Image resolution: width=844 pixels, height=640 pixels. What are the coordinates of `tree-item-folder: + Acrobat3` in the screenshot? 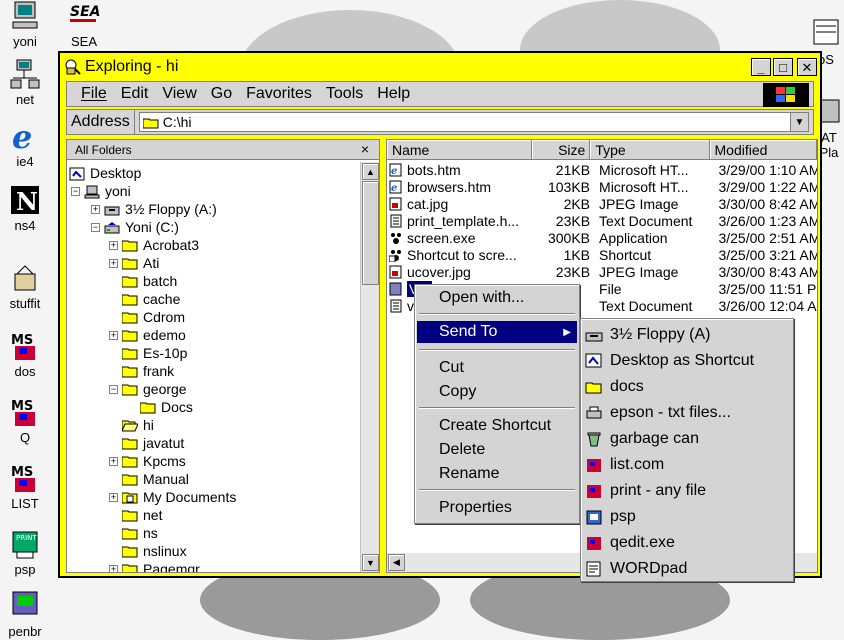 It's located at (154, 245).